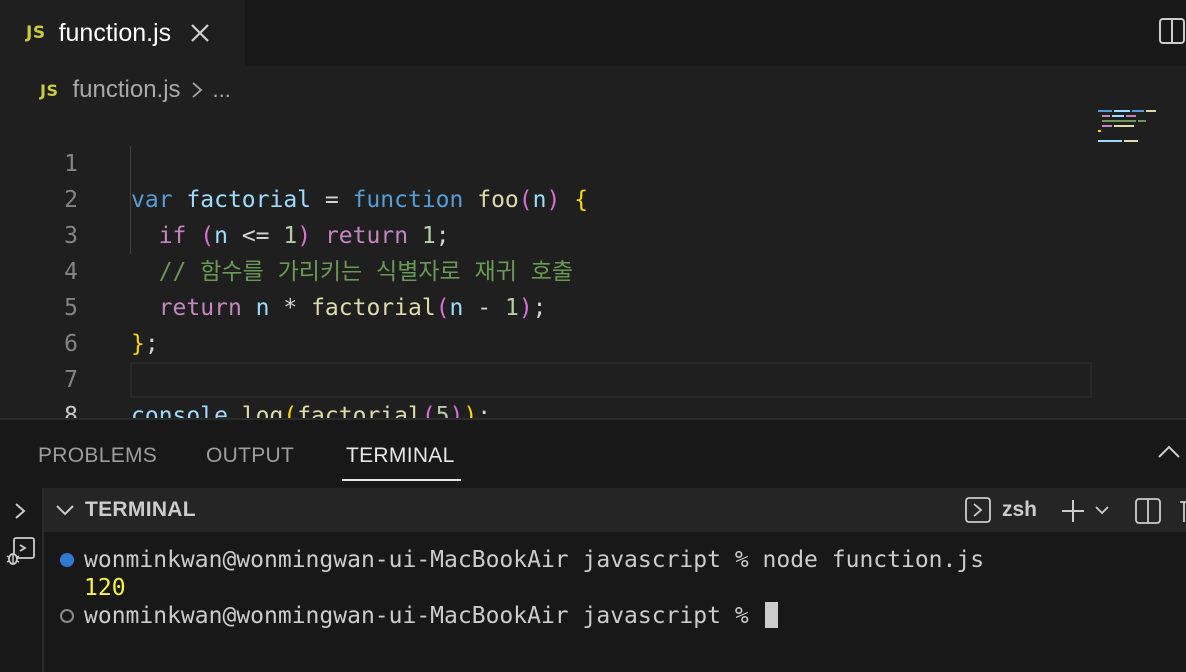  Describe the element at coordinates (200, 33) in the screenshot. I see `close-icon` at that location.